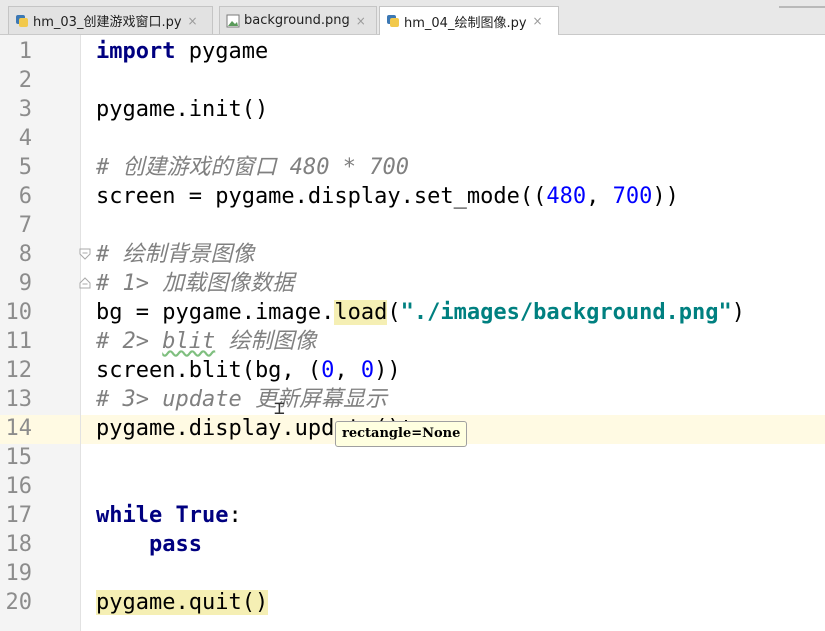 This screenshot has height=631, width=825. What do you see at coordinates (566, 312) in the screenshot?
I see `string-literal: "./images/background.png"` at bounding box center [566, 312].